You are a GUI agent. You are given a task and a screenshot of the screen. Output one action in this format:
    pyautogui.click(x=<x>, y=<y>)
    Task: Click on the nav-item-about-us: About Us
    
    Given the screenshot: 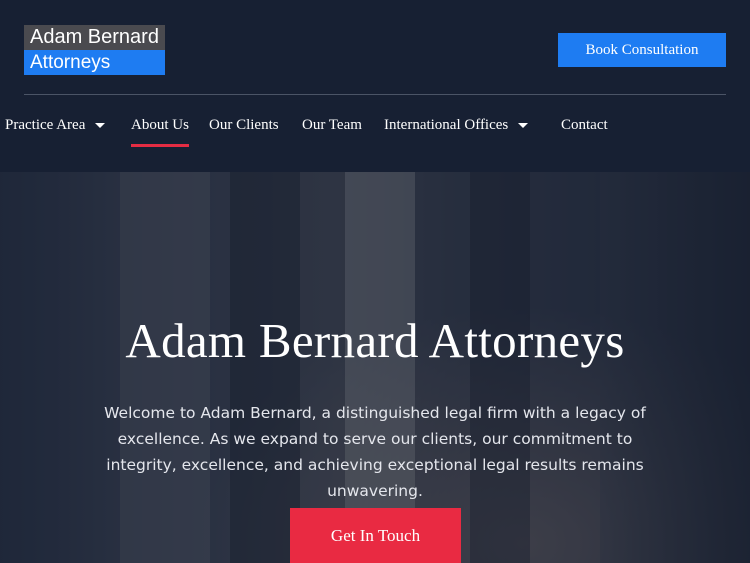 What is the action you would take?
    pyautogui.click(x=160, y=131)
    